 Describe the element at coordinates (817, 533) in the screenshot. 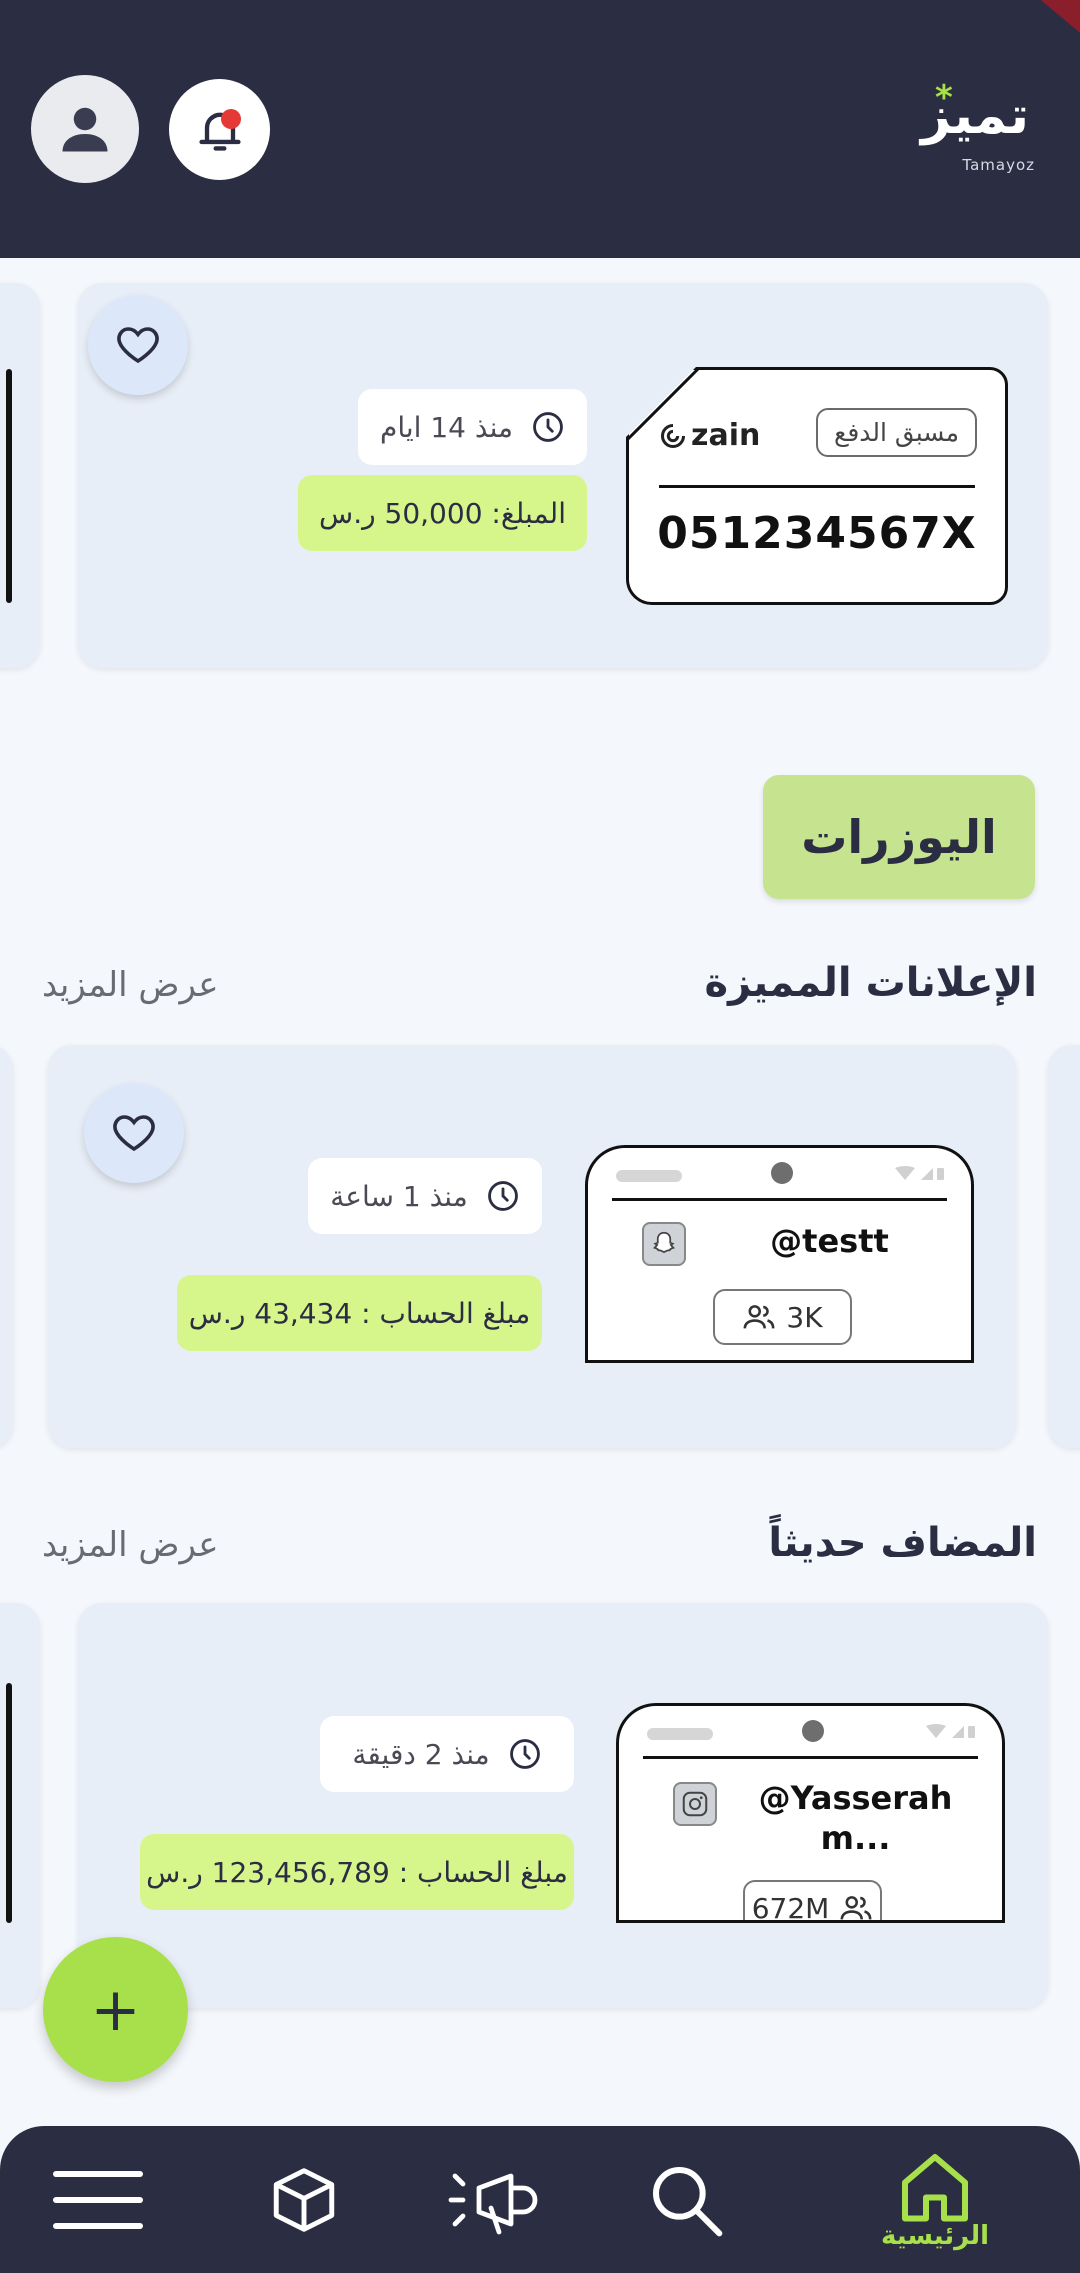

I see `sim-number: 051234567X` at that location.